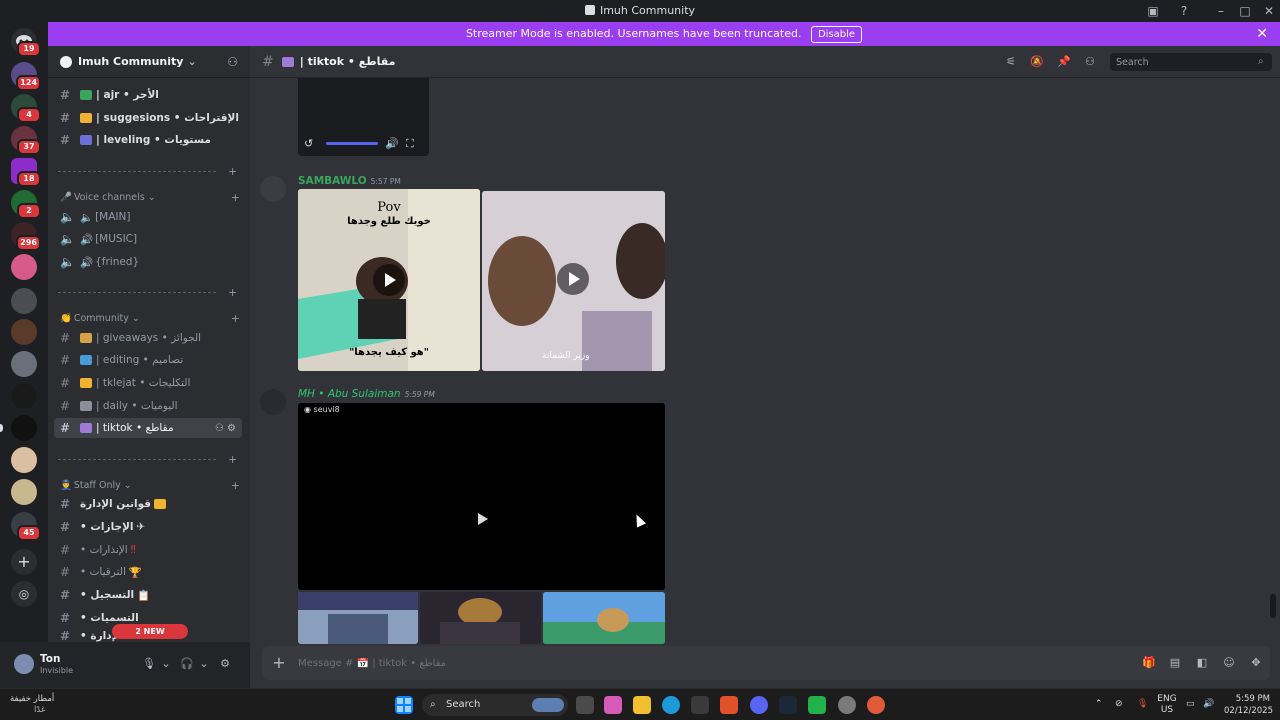  What do you see at coordinates (729, 705) in the screenshot?
I see `brave-icon` at bounding box center [729, 705].